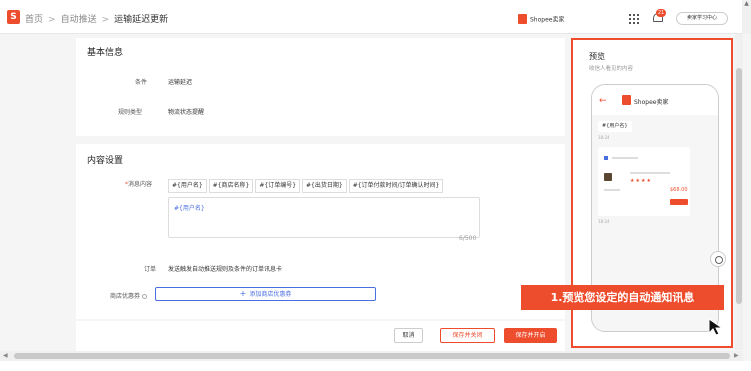 The image size is (751, 371). What do you see at coordinates (651, 102) in the screenshot?
I see `phone-shop-name: Shopee卖家` at bounding box center [651, 102].